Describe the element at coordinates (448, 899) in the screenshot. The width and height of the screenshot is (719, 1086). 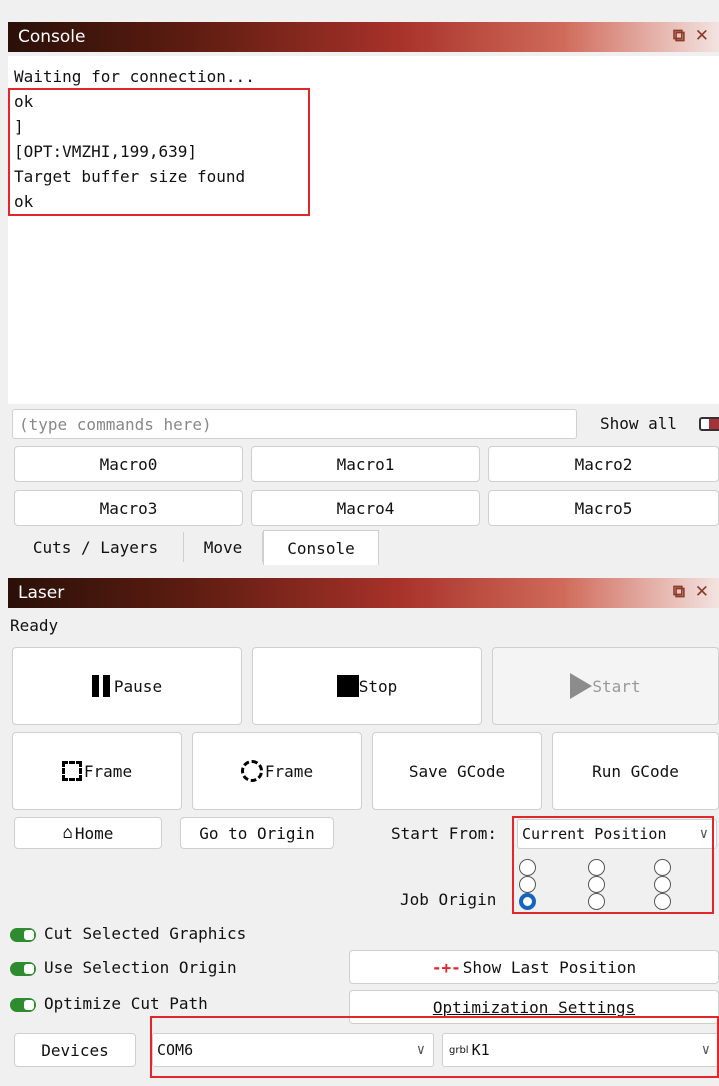
I see `job-origin-label: Job Origin` at that location.